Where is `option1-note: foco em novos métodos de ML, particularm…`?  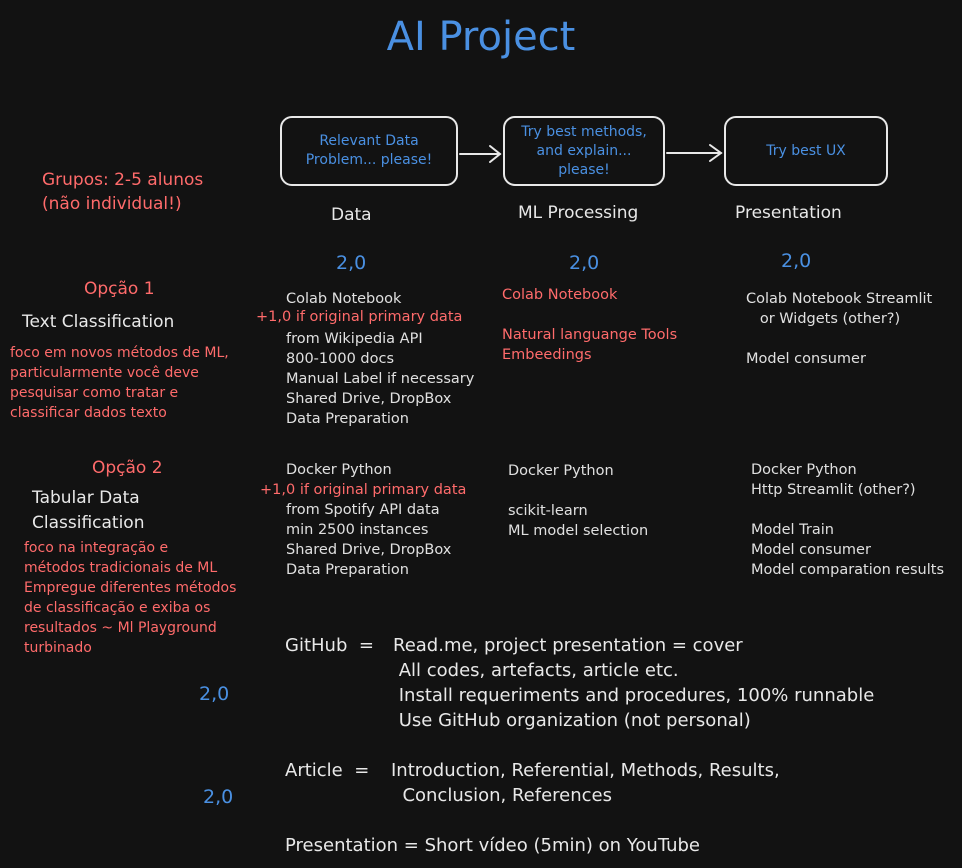
option1-note: foco em novos métodos de ML, particularm… is located at coordinates (119, 383).